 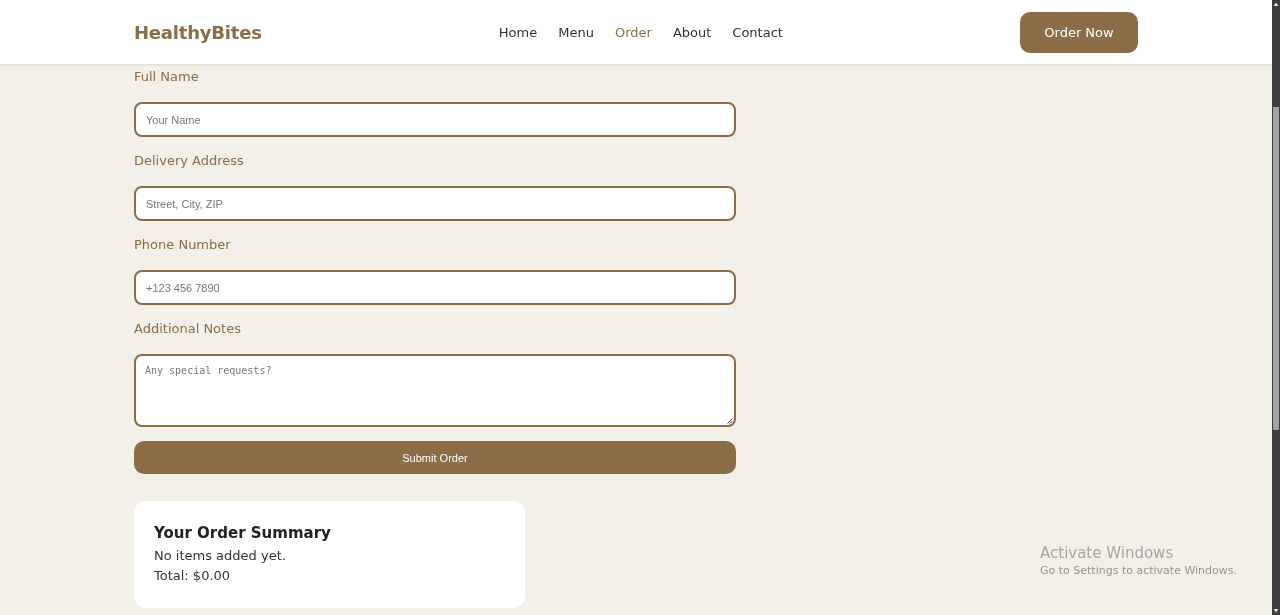 I want to click on text-input: Street, City, ZIP, so click(x=435, y=203).